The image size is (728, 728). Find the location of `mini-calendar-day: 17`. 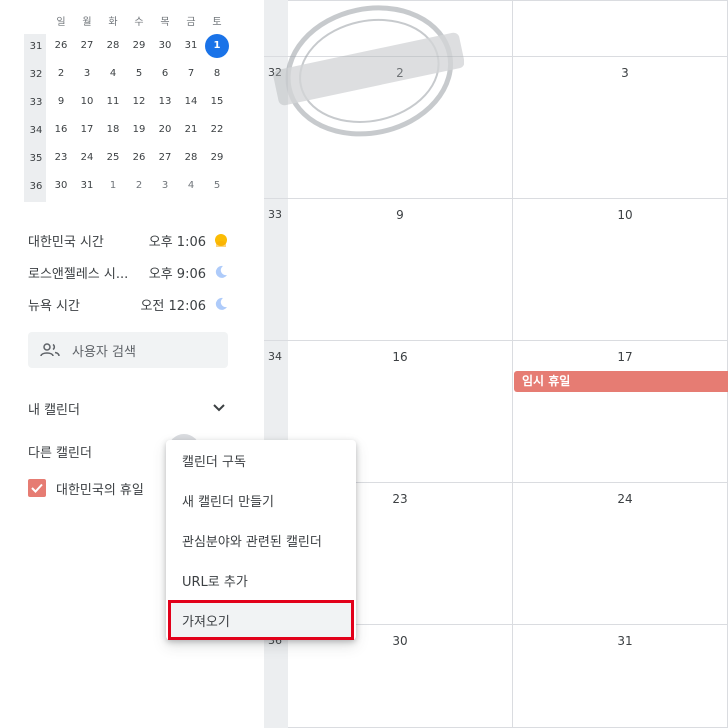

mini-calendar-day: 17 is located at coordinates (87, 130).